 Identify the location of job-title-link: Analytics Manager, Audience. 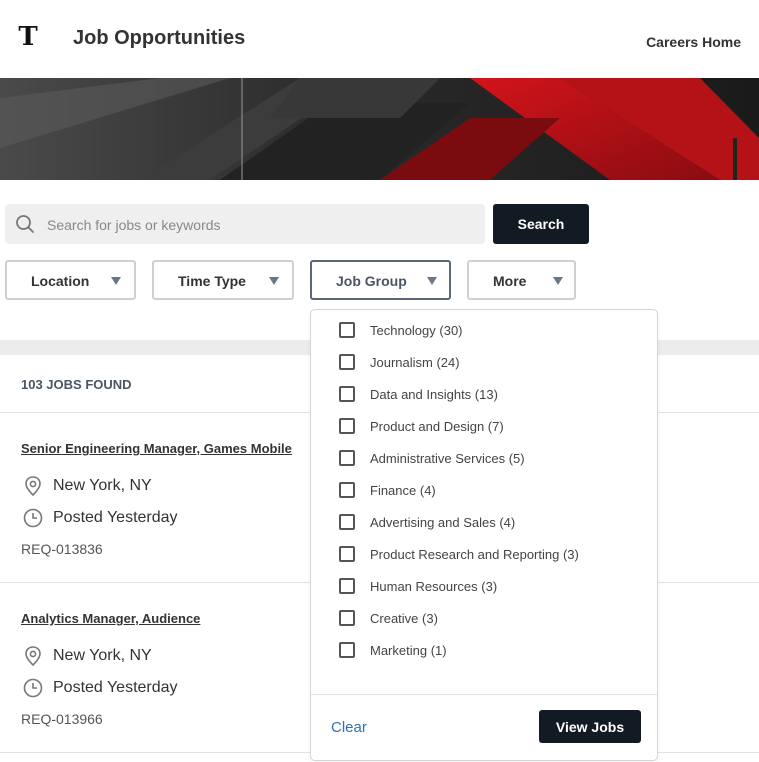
(110, 618).